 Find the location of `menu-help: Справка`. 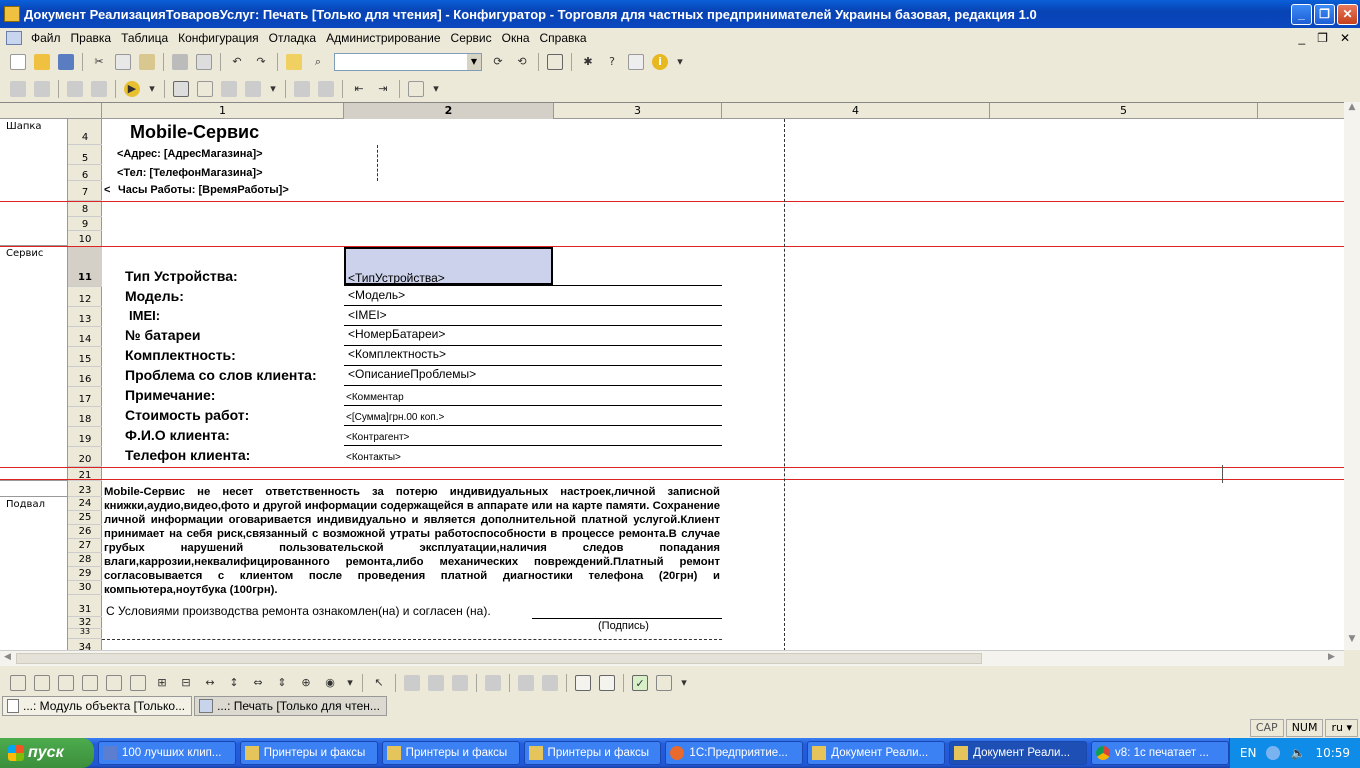

menu-help: Справка is located at coordinates (563, 38).